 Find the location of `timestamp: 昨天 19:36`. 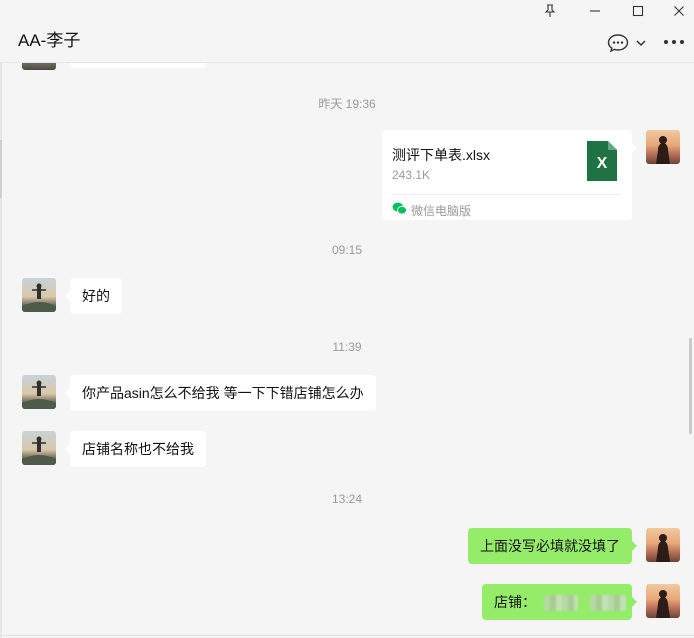

timestamp: 昨天 19:36 is located at coordinates (347, 104).